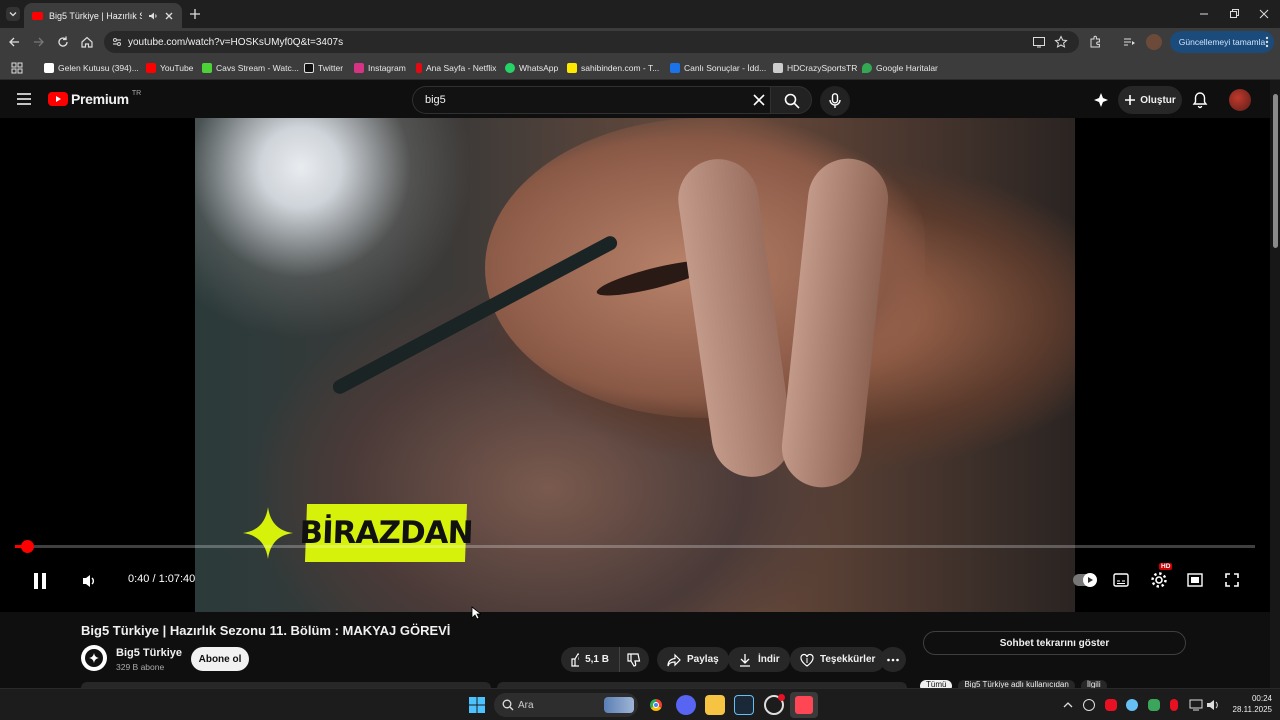 This screenshot has height=720, width=1280. Describe the element at coordinates (597, 659) in the screenshot. I see `like-count: 5,1 B` at that location.